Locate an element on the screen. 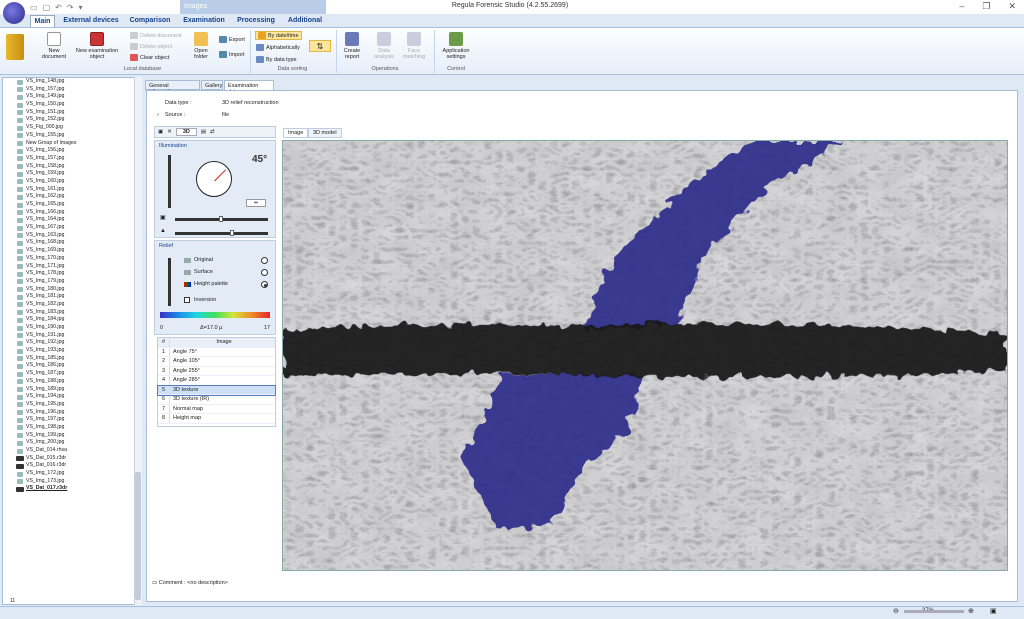 This screenshot has width=1024, height=619. sort-by-data-type-button: By data type is located at coordinates (276, 59).